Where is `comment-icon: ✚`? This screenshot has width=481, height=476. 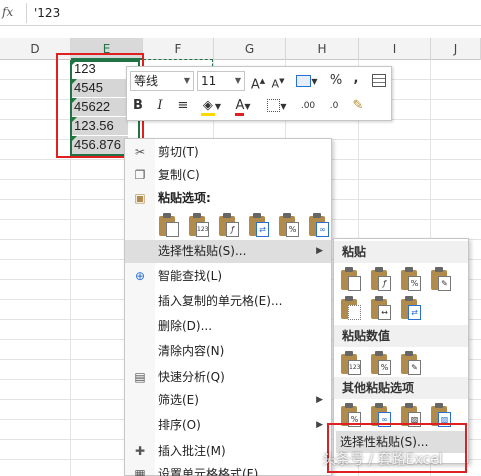
comment-icon: ✚ is located at coordinates (140, 451).